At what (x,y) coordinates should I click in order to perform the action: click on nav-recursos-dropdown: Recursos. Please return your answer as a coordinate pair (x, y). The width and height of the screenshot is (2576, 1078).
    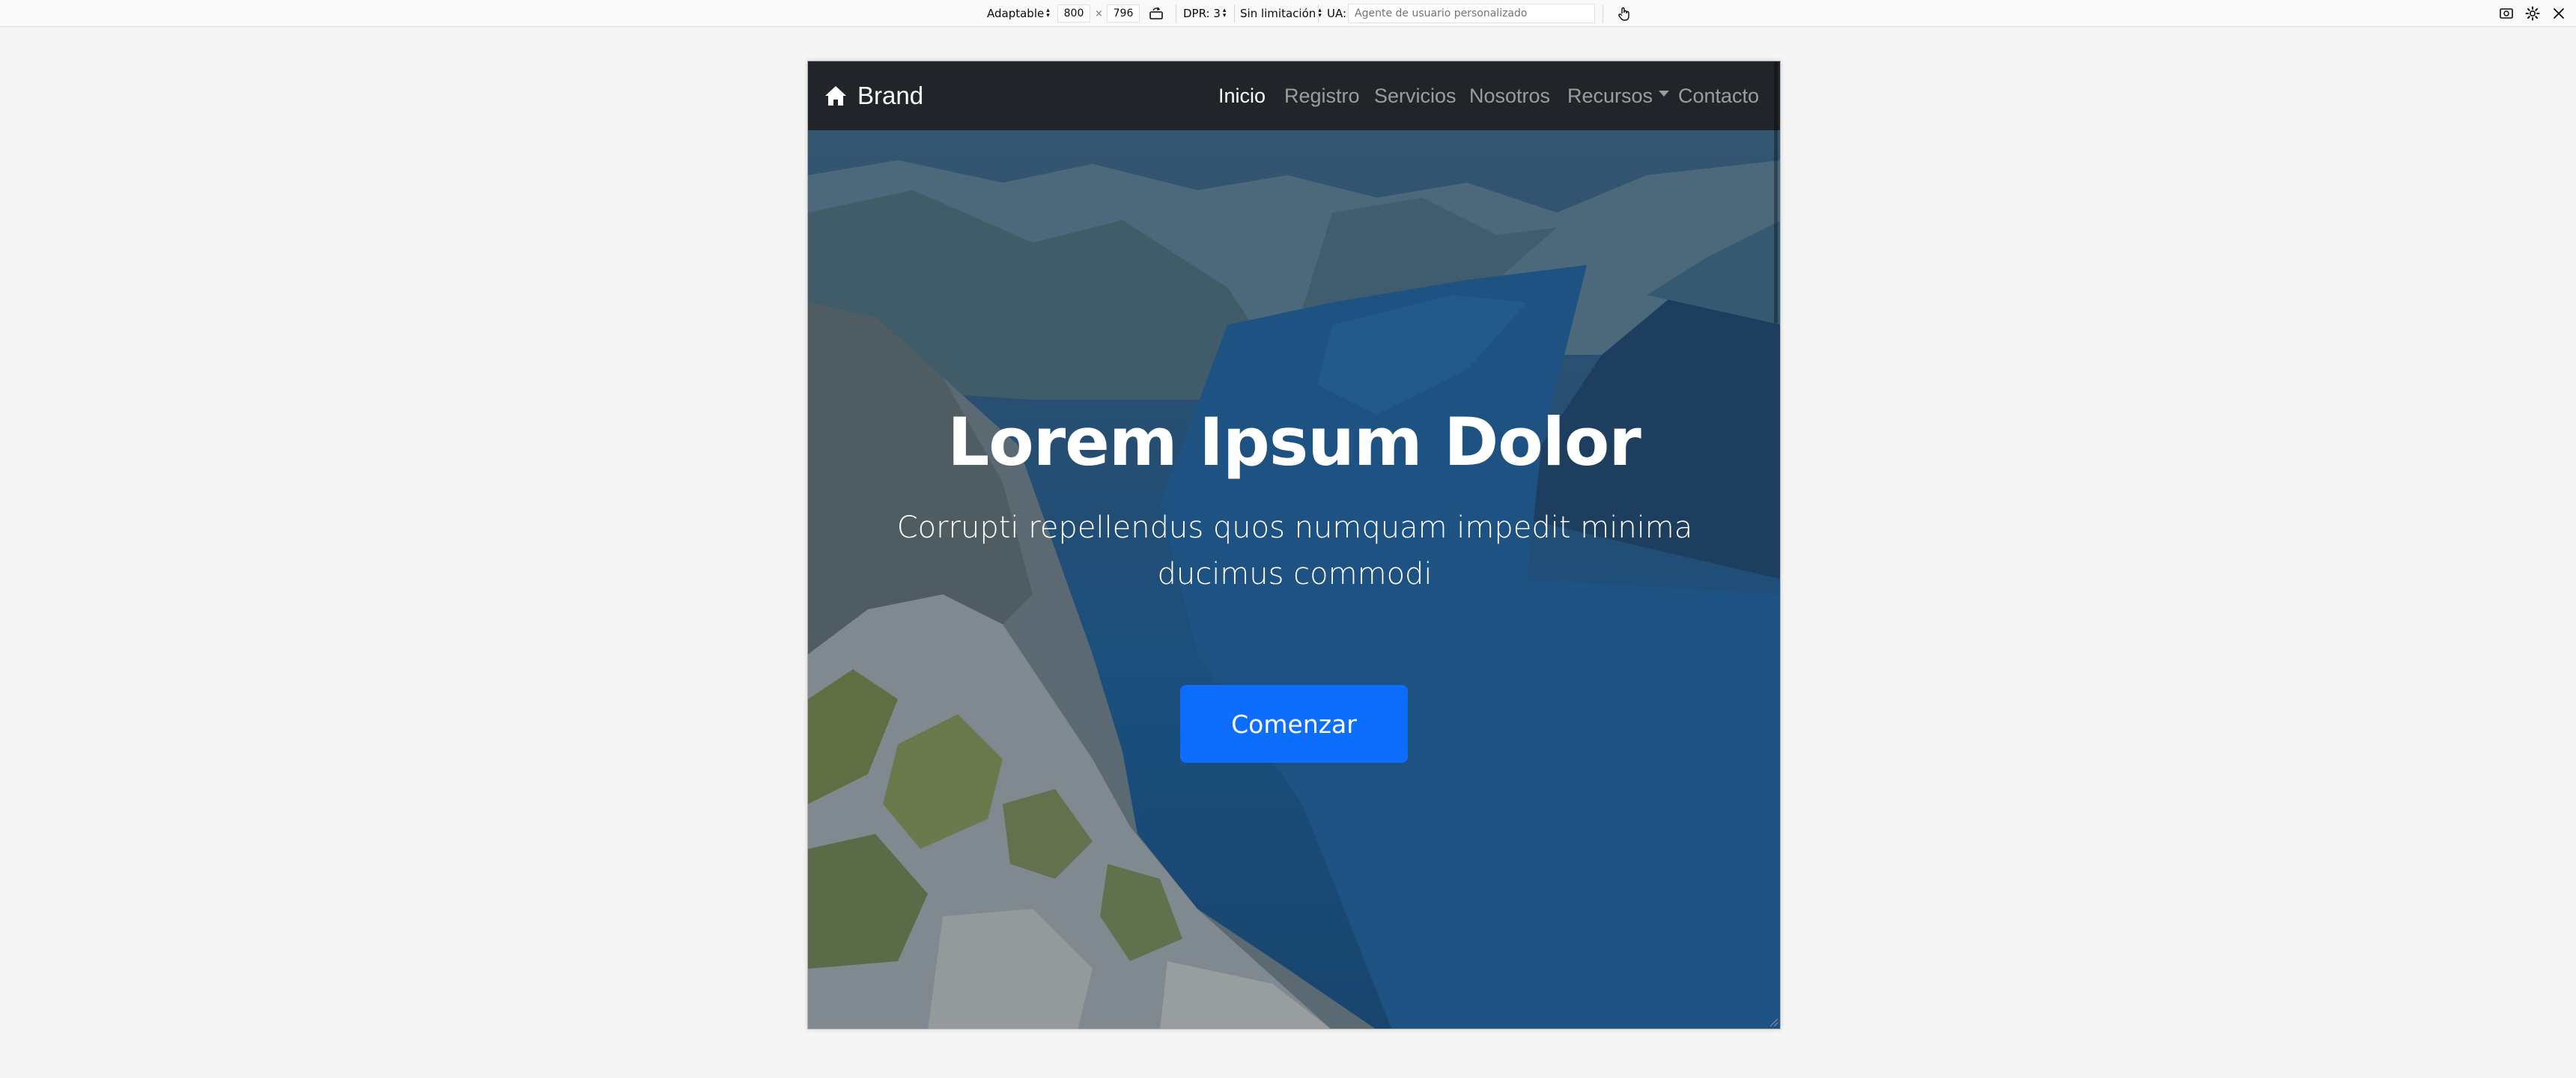
    Looking at the image, I should click on (1618, 95).